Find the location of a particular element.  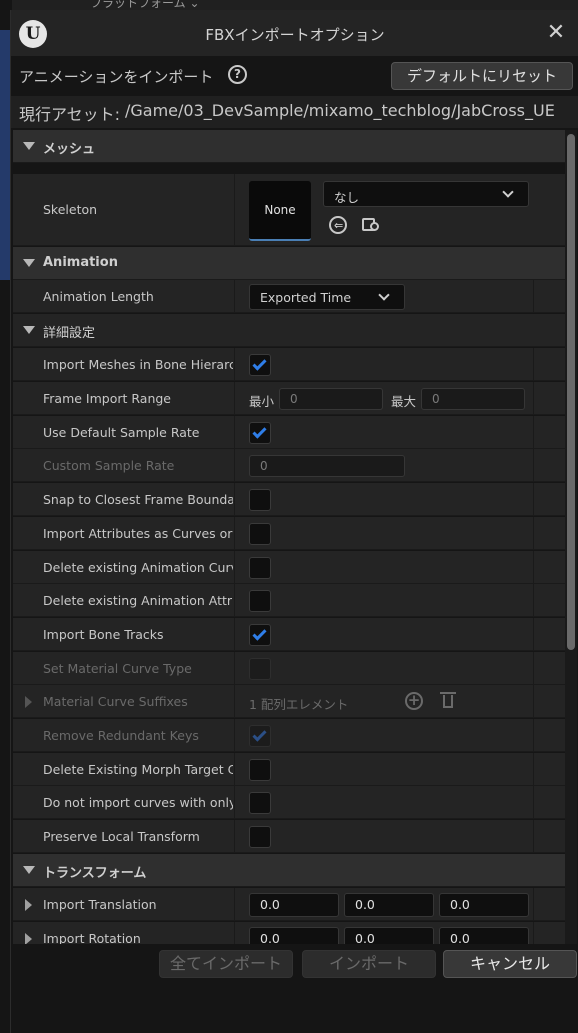

title-bar: U FBXインポートオプション ✕ is located at coordinates (294, 33).